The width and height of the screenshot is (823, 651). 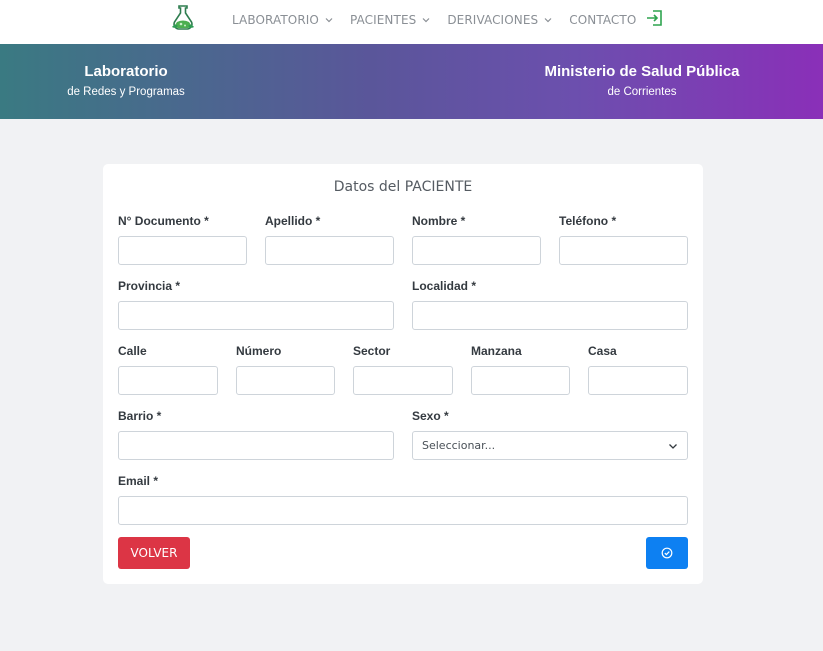 I want to click on banner-ministry-subtitle: de Corrientes, so click(x=642, y=92).